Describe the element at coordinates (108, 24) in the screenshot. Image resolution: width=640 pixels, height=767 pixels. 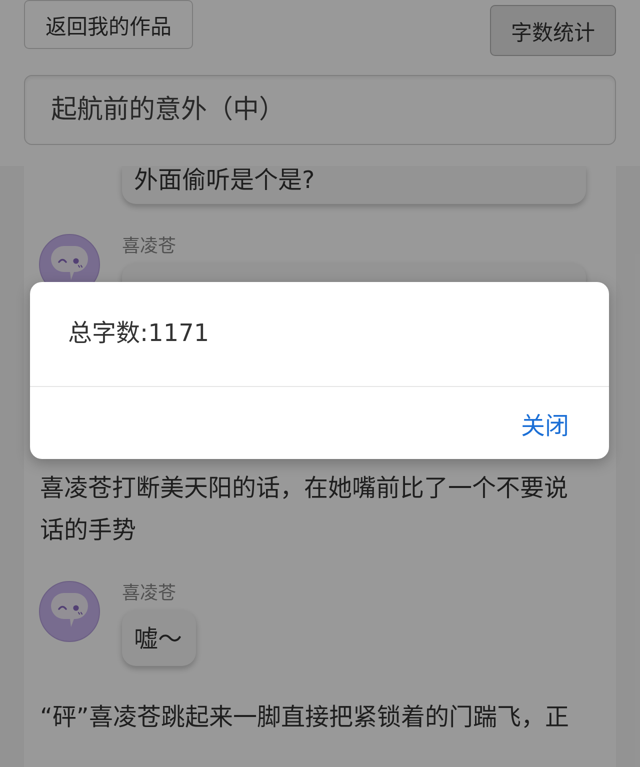
I see `back-button: 返回我的作品` at that location.